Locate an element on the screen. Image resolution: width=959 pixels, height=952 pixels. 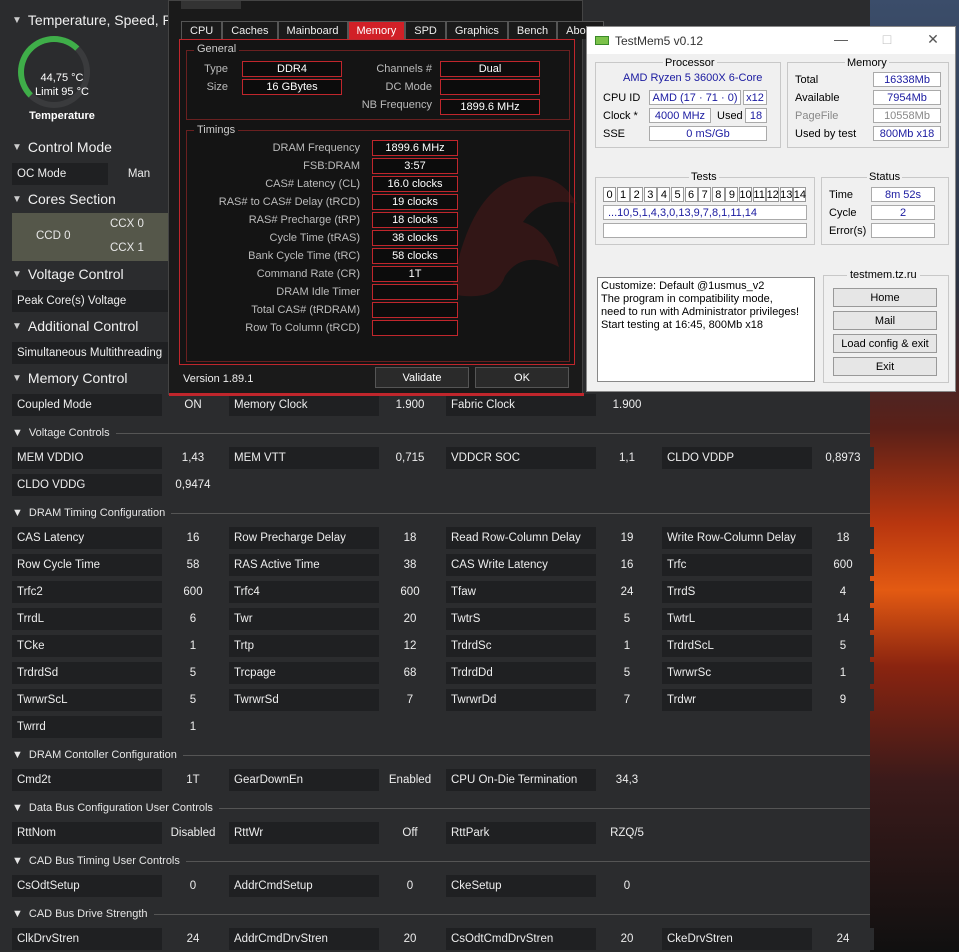
setting-row: Twrrd 1 is located at coordinates (118, 727).